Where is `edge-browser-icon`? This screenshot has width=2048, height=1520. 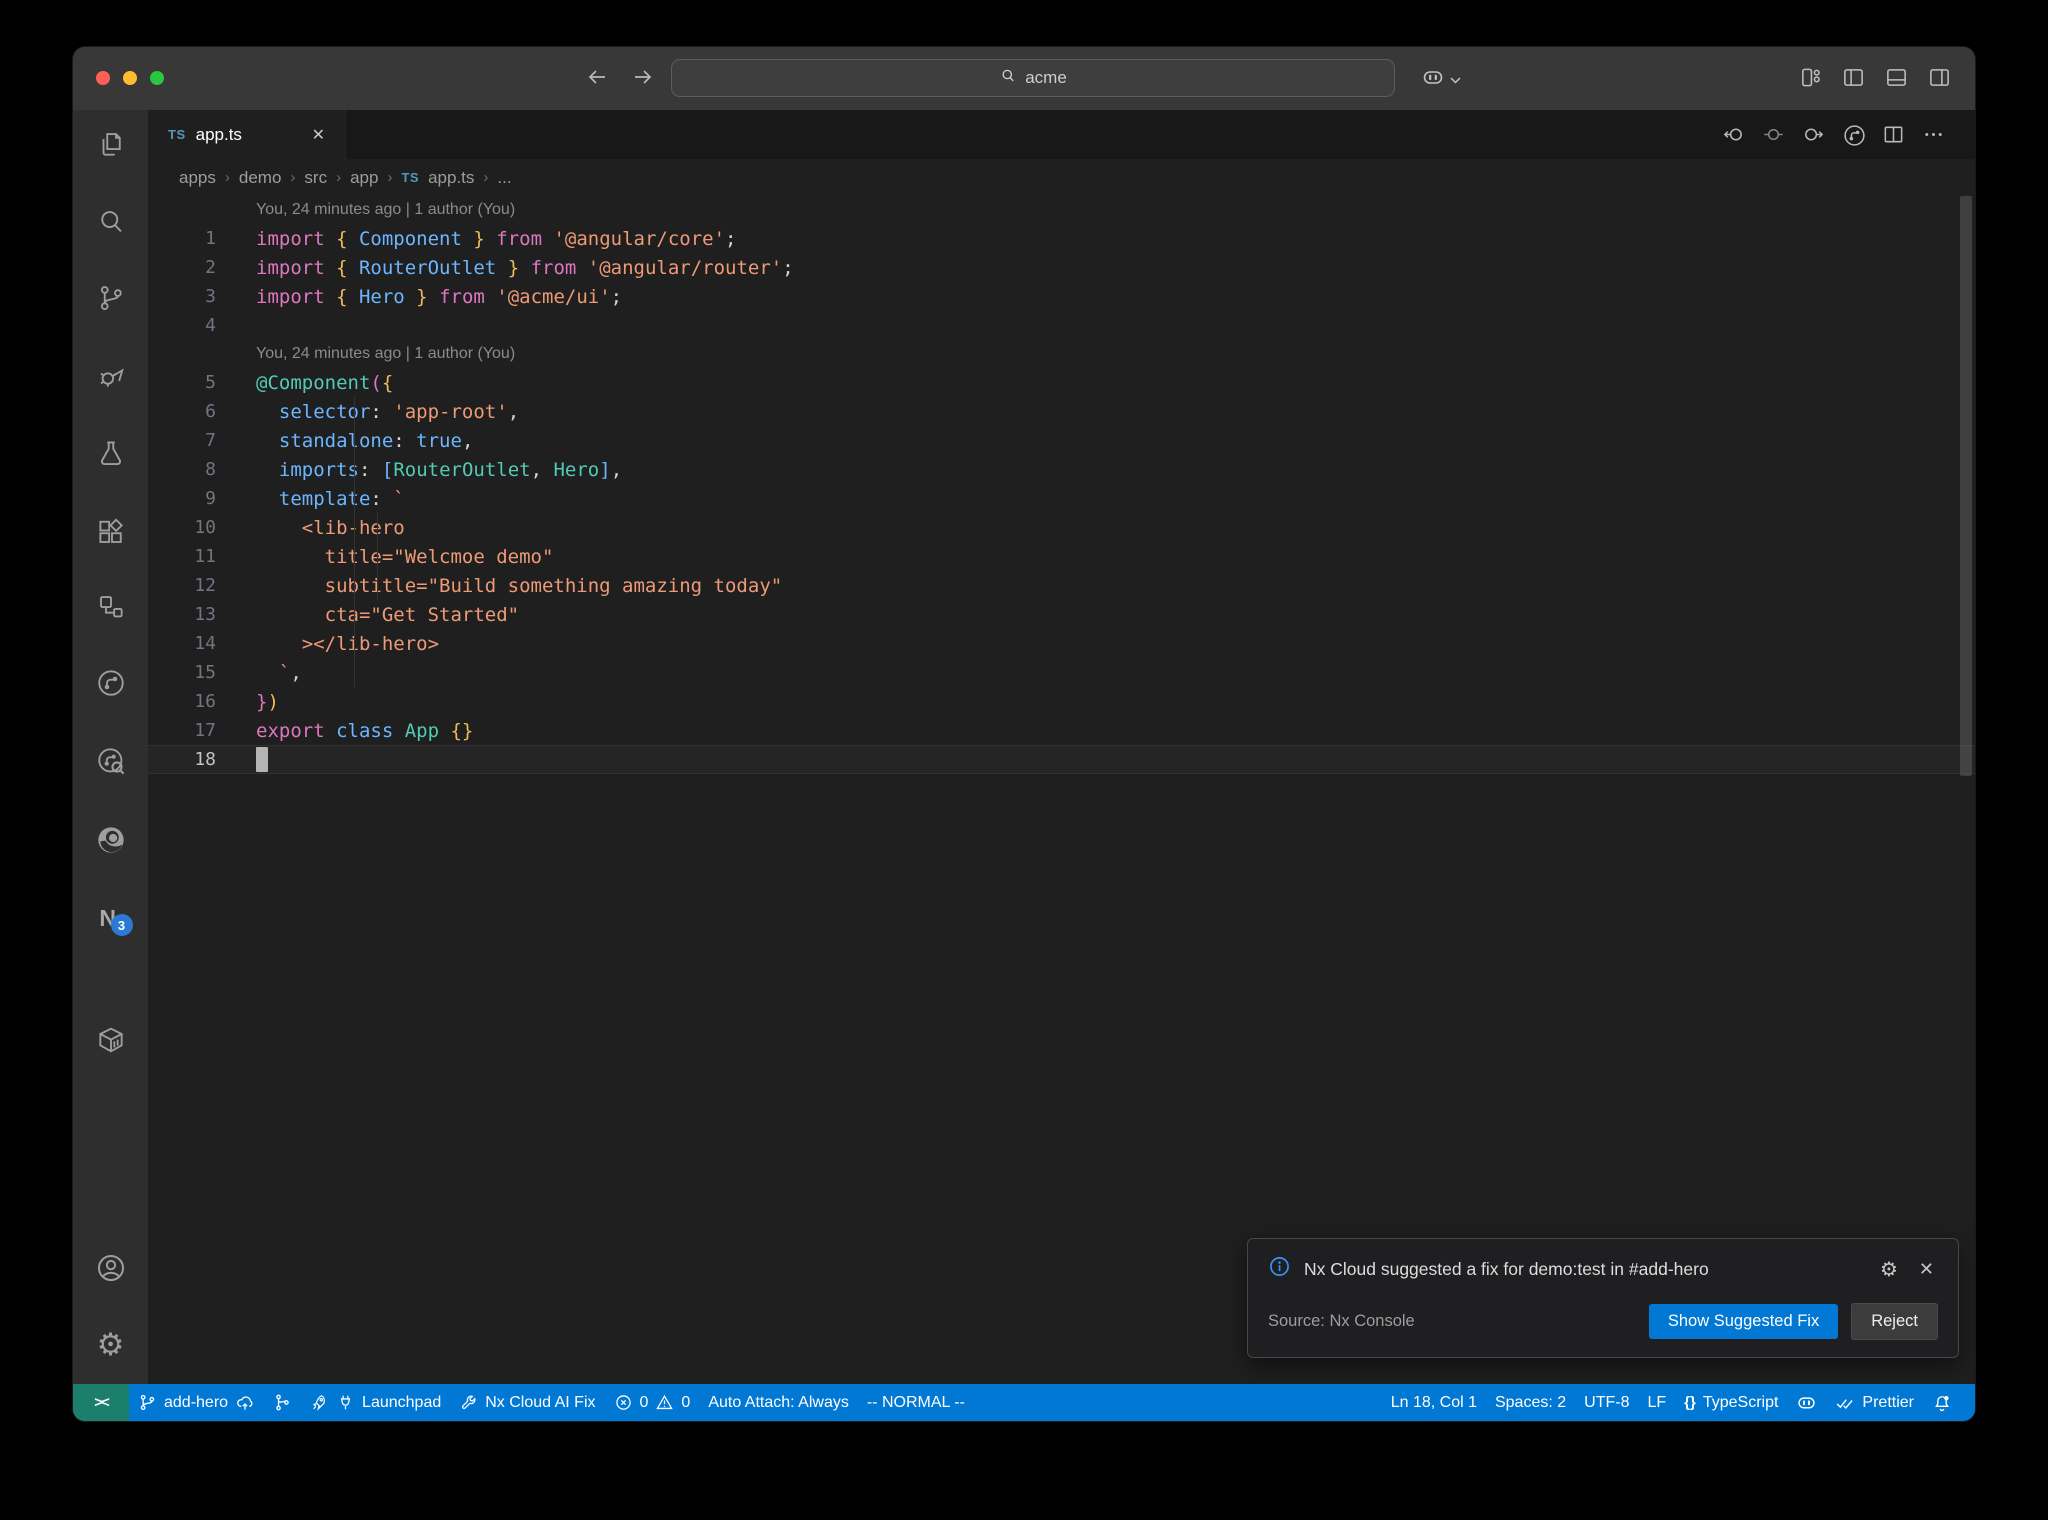
edge-browser-icon is located at coordinates (111, 840).